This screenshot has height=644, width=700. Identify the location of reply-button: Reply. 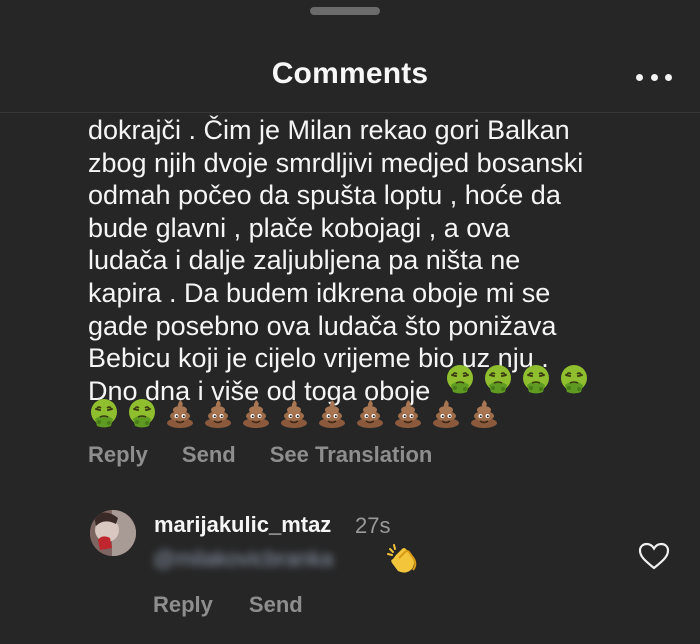
(118, 455).